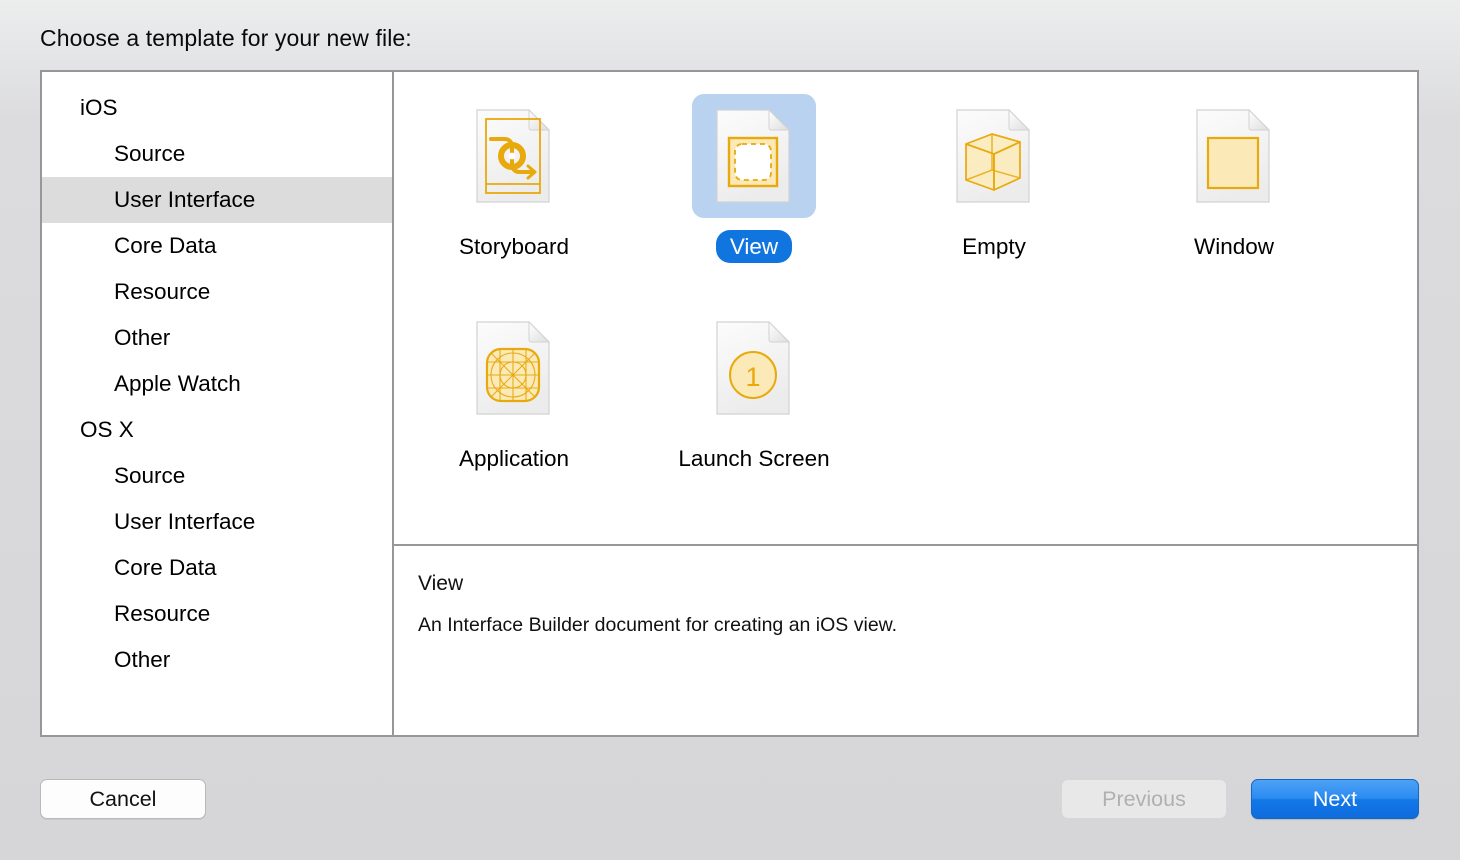 The height and width of the screenshot is (860, 1460). Describe the element at coordinates (123, 799) in the screenshot. I see `cancel-button: Cancel` at that location.